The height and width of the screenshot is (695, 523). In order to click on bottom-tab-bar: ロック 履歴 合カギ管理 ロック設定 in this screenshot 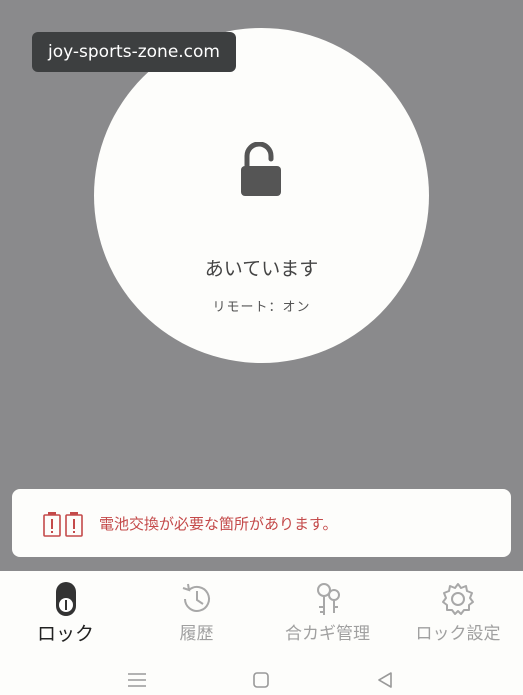, I will do `click(261, 617)`.